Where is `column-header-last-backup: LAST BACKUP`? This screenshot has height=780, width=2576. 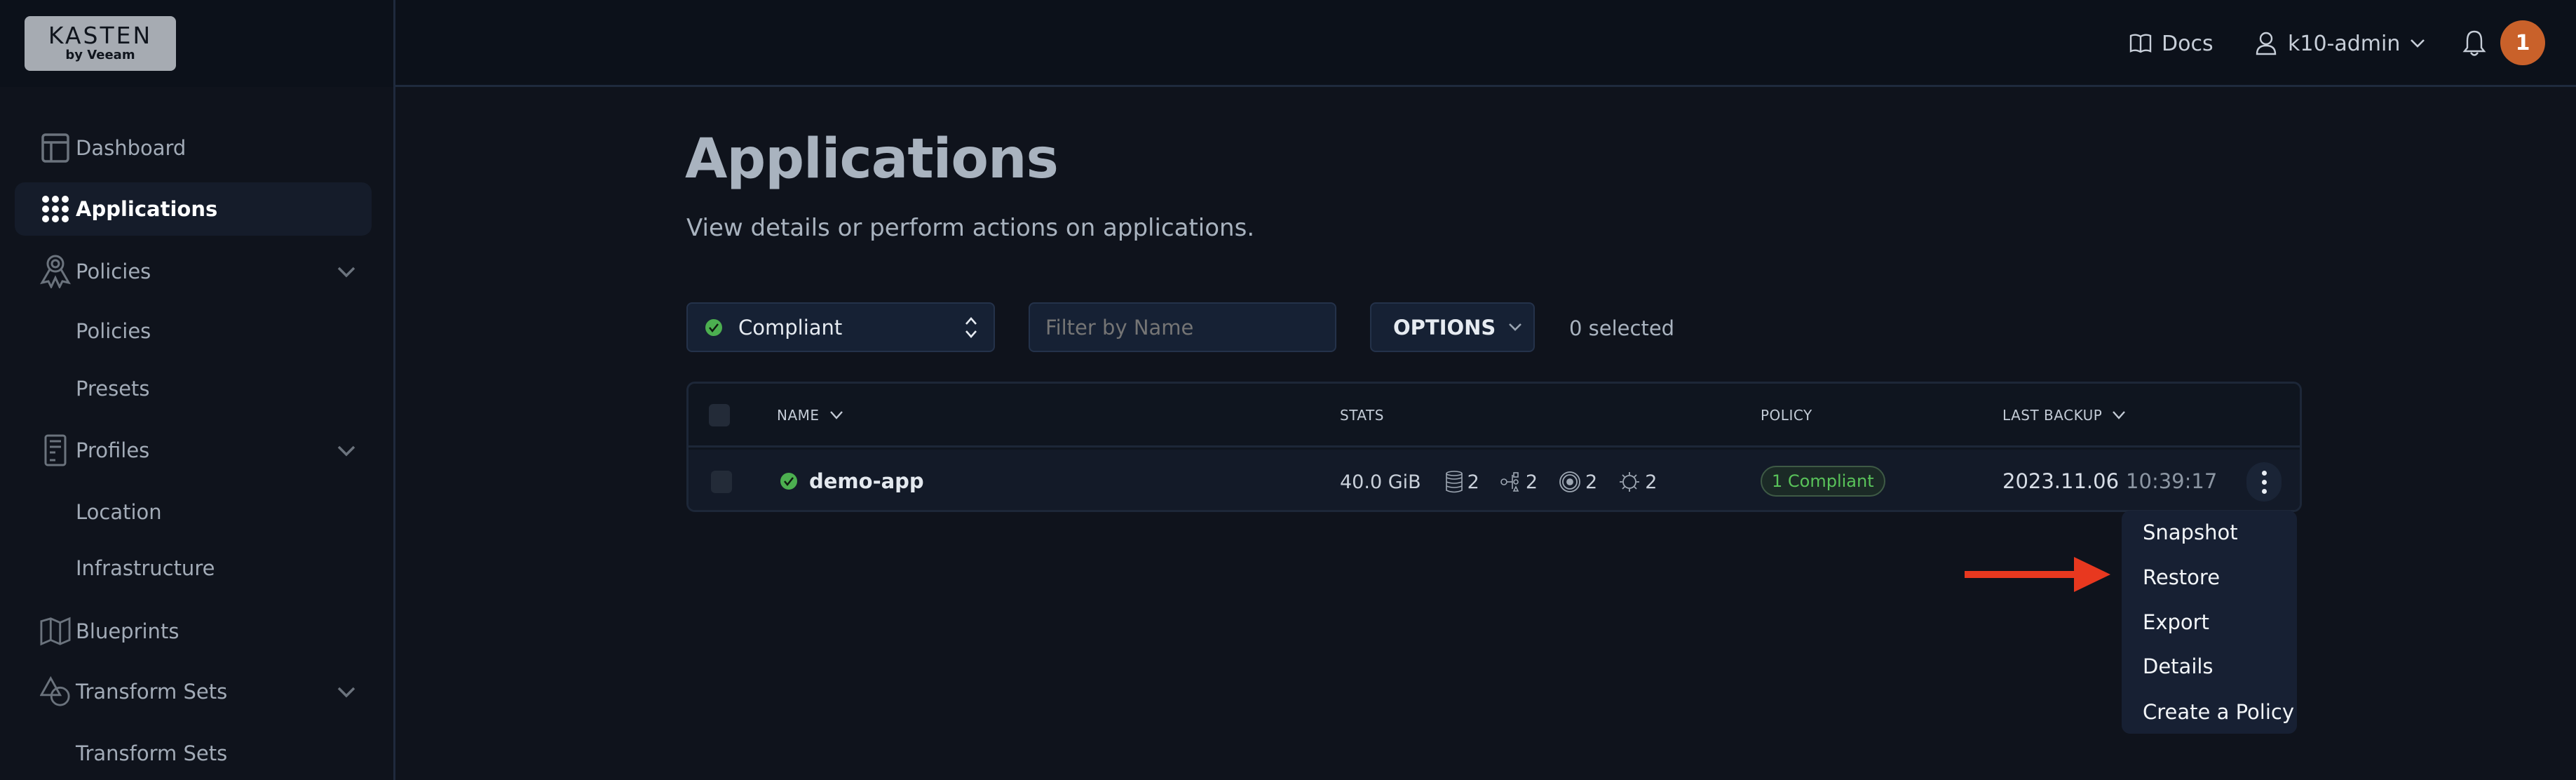 column-header-last-backup: LAST BACKUP is located at coordinates (2064, 415).